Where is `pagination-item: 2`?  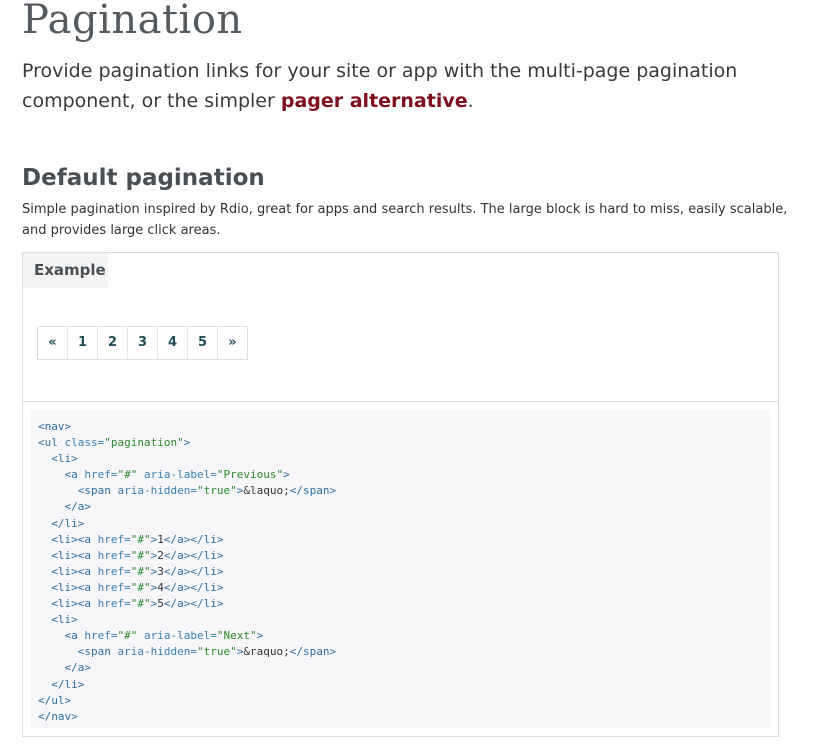 pagination-item: 2 is located at coordinates (112, 343).